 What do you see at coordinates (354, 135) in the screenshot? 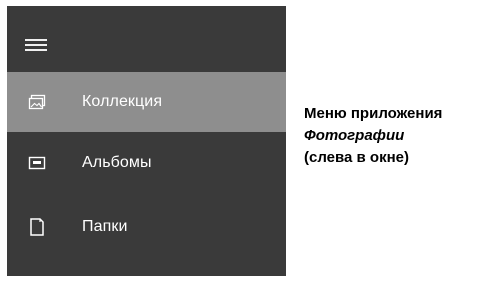
I see `caption-app-name: Фотографии` at bounding box center [354, 135].